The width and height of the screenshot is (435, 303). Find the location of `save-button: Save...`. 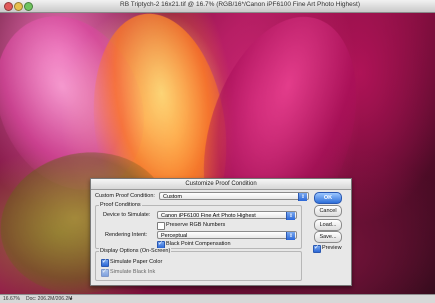

save-button: Save... is located at coordinates (328, 237).